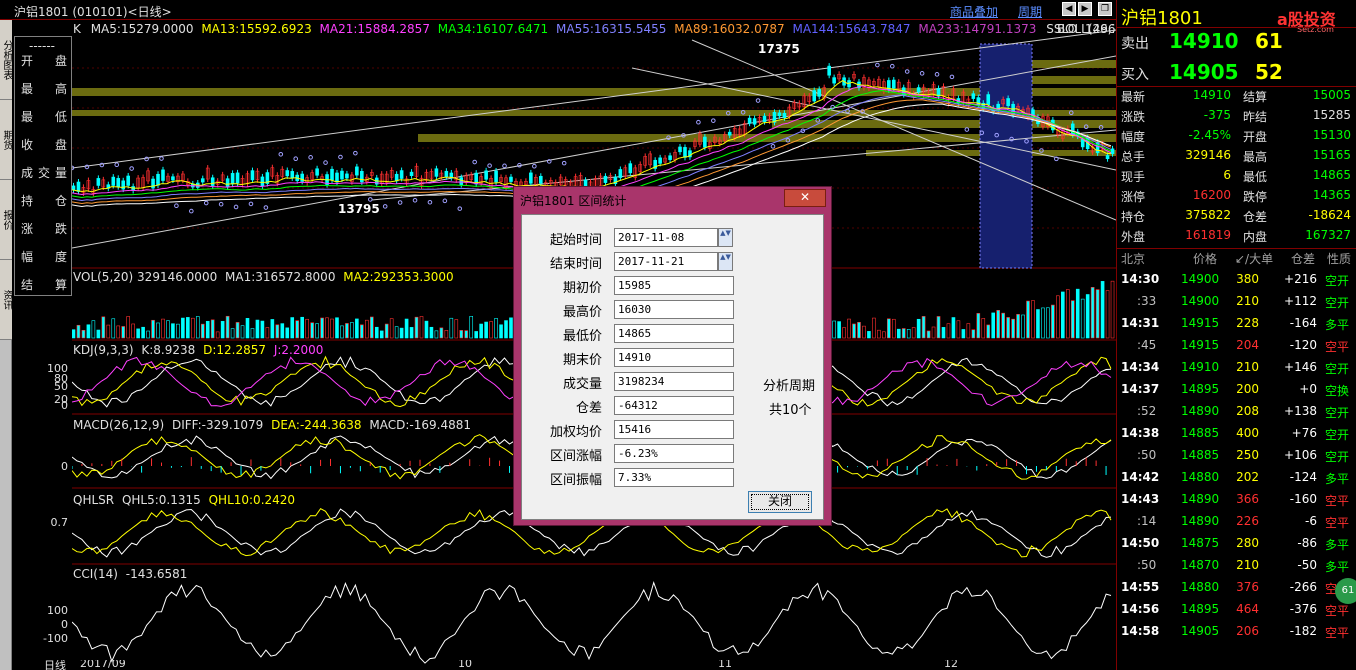 This screenshot has height=670, width=1356. What do you see at coordinates (6, 60) in the screenshot?
I see `left-tab-analysis: 分析图表` at bounding box center [6, 60].